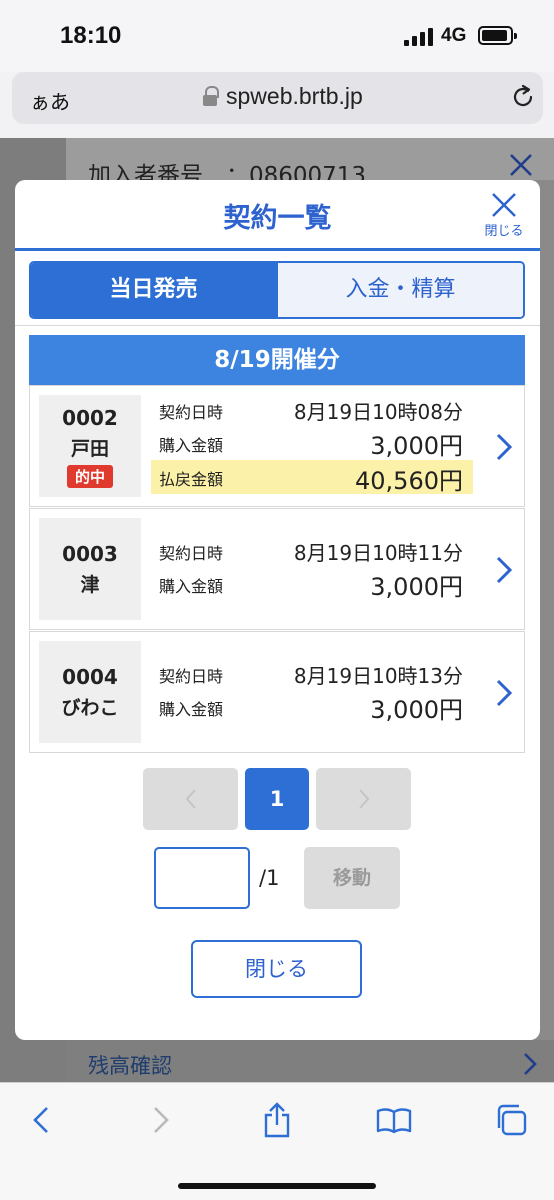 The image size is (554, 1200). Describe the element at coordinates (409, 481) in the screenshot. I see `payout-value: 40,560円` at that location.